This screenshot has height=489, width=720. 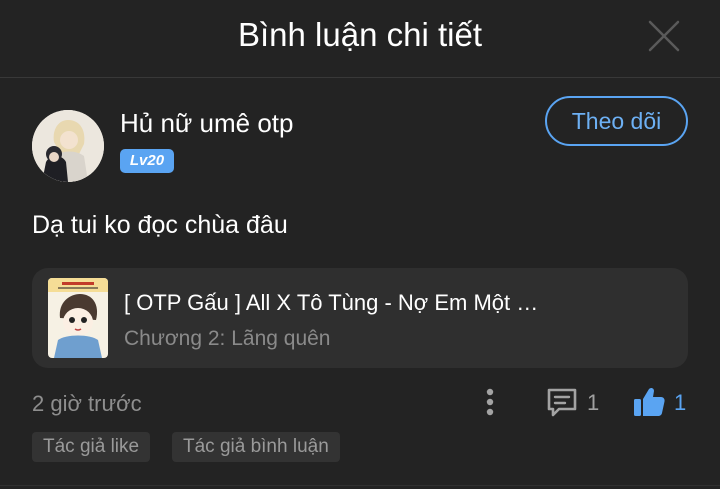 What do you see at coordinates (649, 401) in the screenshot?
I see `thumbs-up-icon` at bounding box center [649, 401].